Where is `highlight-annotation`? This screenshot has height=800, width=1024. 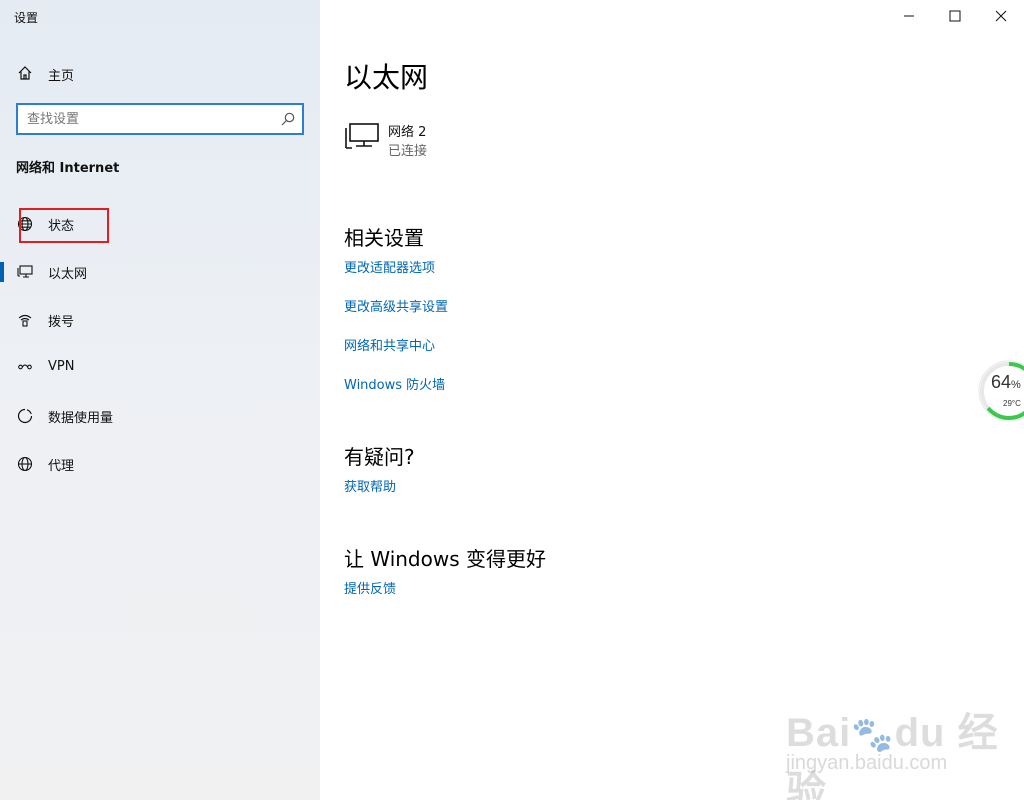 highlight-annotation is located at coordinates (64, 225).